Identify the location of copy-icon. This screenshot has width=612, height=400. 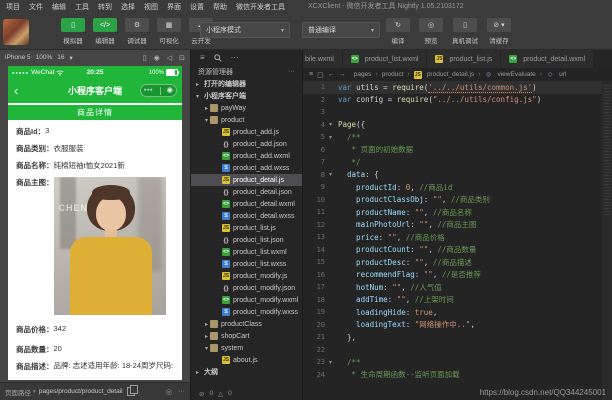
(132, 390).